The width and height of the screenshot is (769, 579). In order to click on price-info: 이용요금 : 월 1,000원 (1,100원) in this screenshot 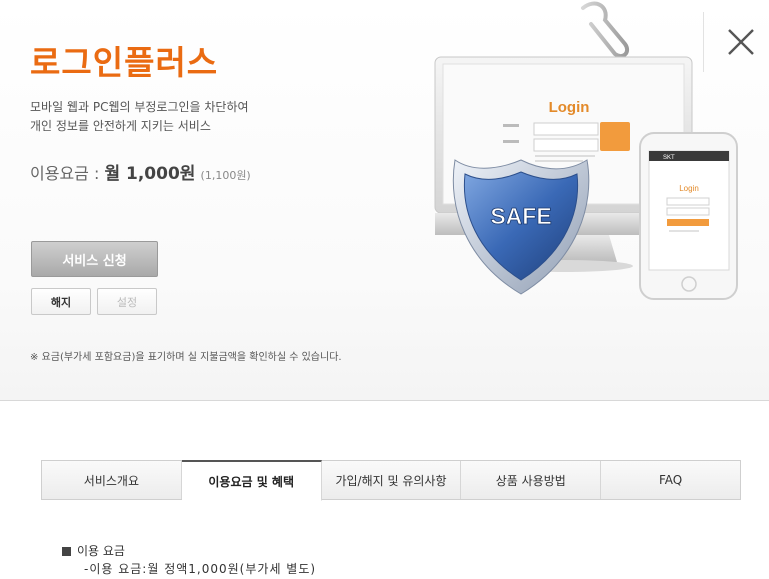, I will do `click(140, 171)`.